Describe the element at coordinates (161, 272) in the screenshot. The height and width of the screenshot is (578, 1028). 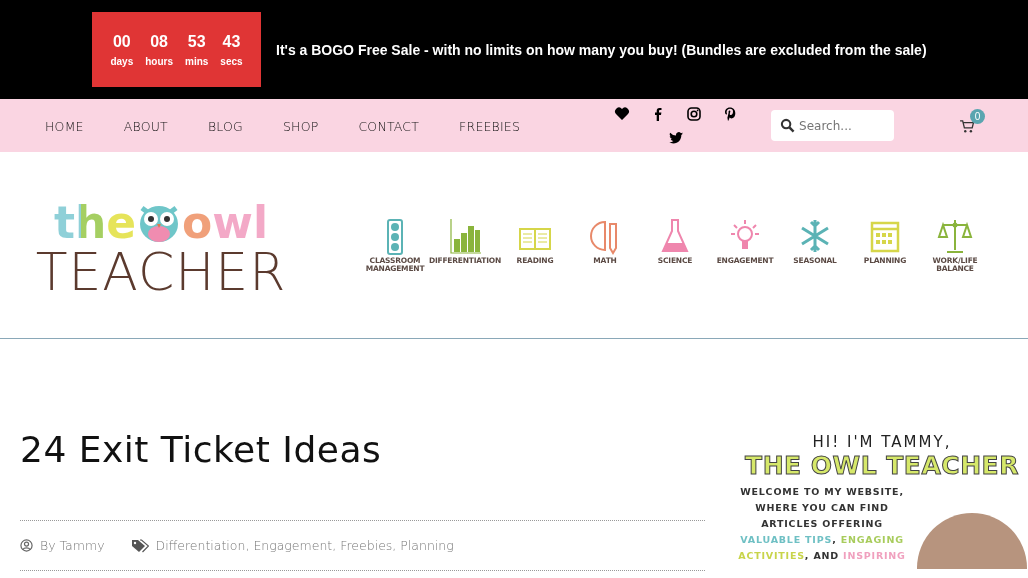
I see `logo-text: TEACHER` at that location.